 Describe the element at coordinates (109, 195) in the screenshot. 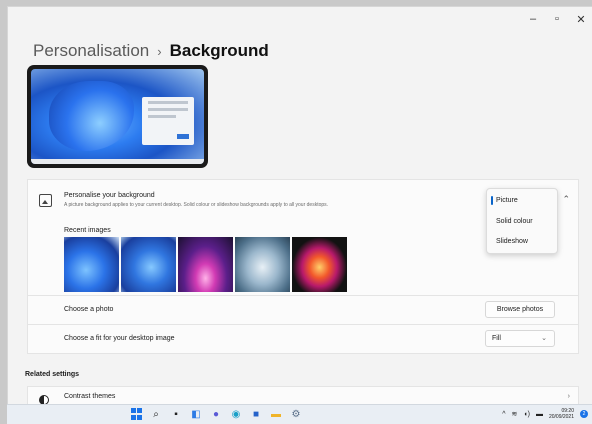

I see `personalise-background-title: Personalise your background` at that location.